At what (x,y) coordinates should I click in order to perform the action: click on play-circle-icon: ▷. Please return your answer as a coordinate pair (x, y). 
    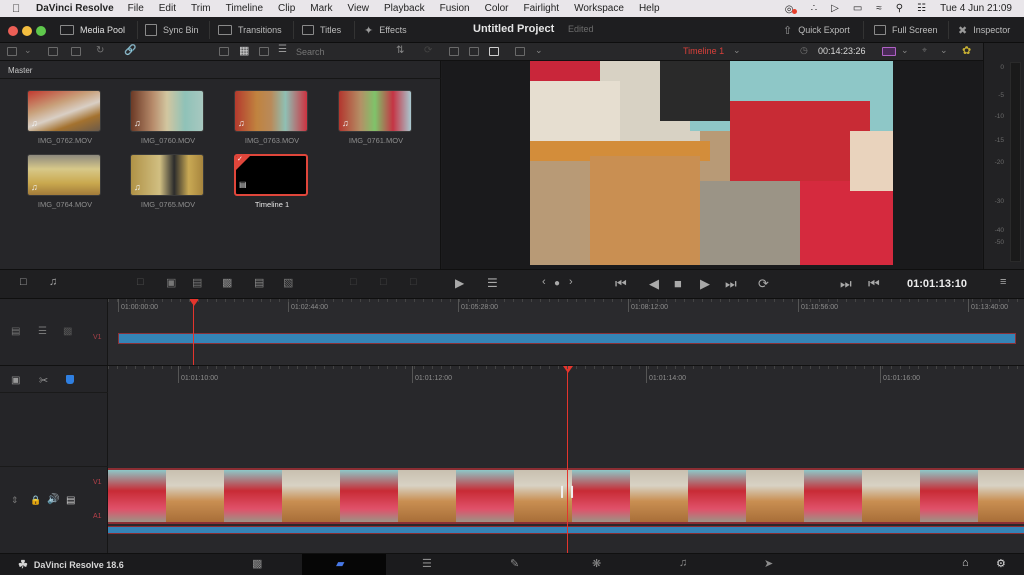
    Looking at the image, I should click on (835, 8).